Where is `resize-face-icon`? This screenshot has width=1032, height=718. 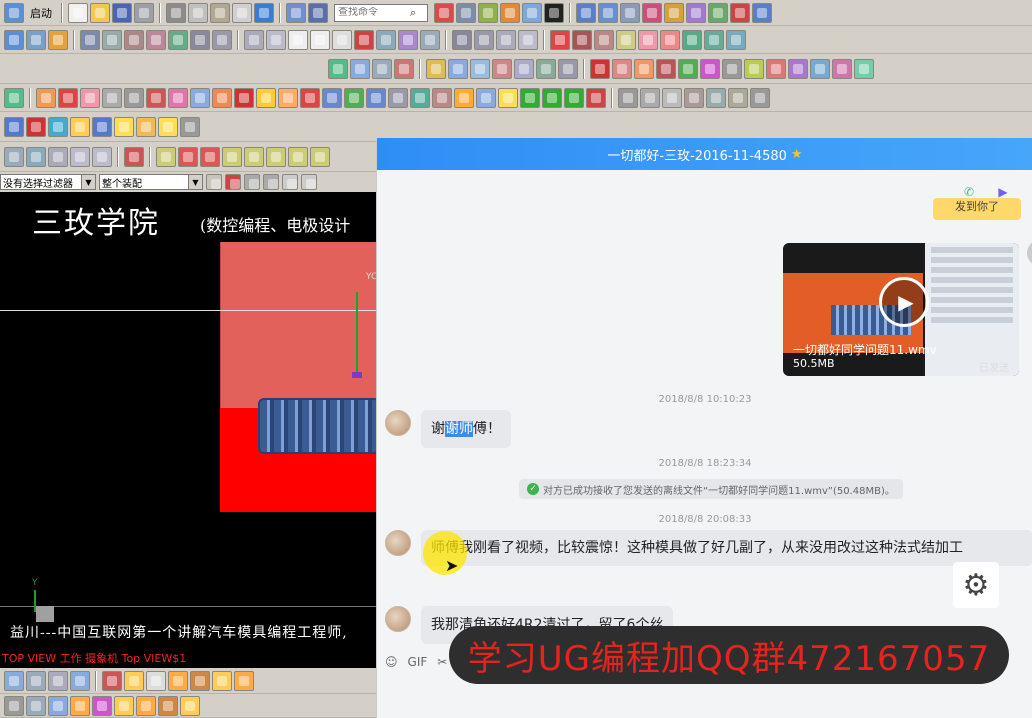 resize-face-icon is located at coordinates (276, 156).